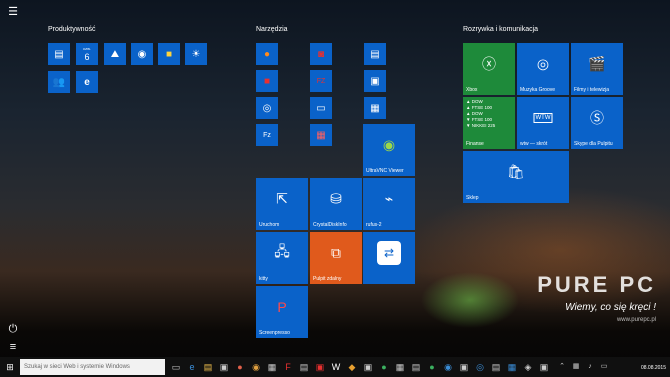 Image resolution: width=670 pixels, height=377 pixels. What do you see at coordinates (92, 367) in the screenshot?
I see `search-input: Szukaj w sieci Web i systemie Windows` at bounding box center [92, 367].